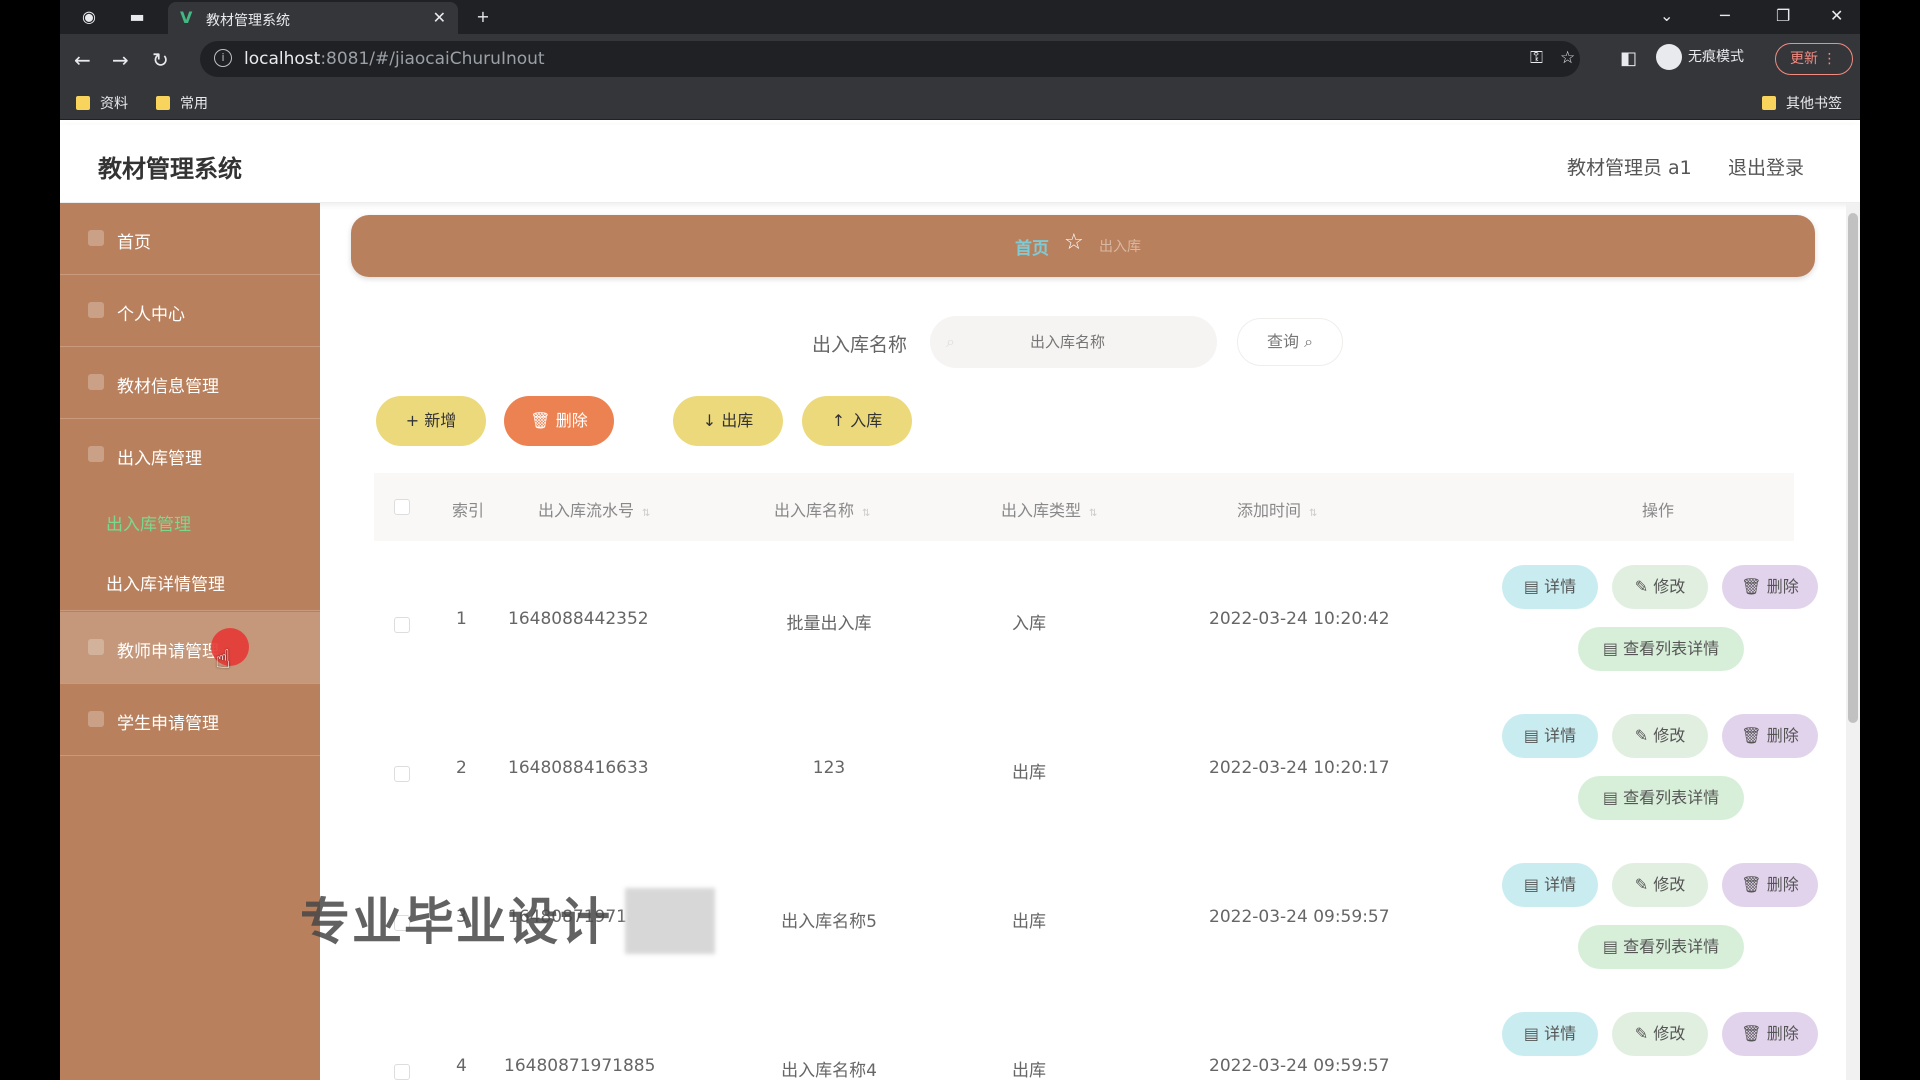 The width and height of the screenshot is (1920, 1080). I want to click on bookmark-folder-1: 资料, so click(102, 103).